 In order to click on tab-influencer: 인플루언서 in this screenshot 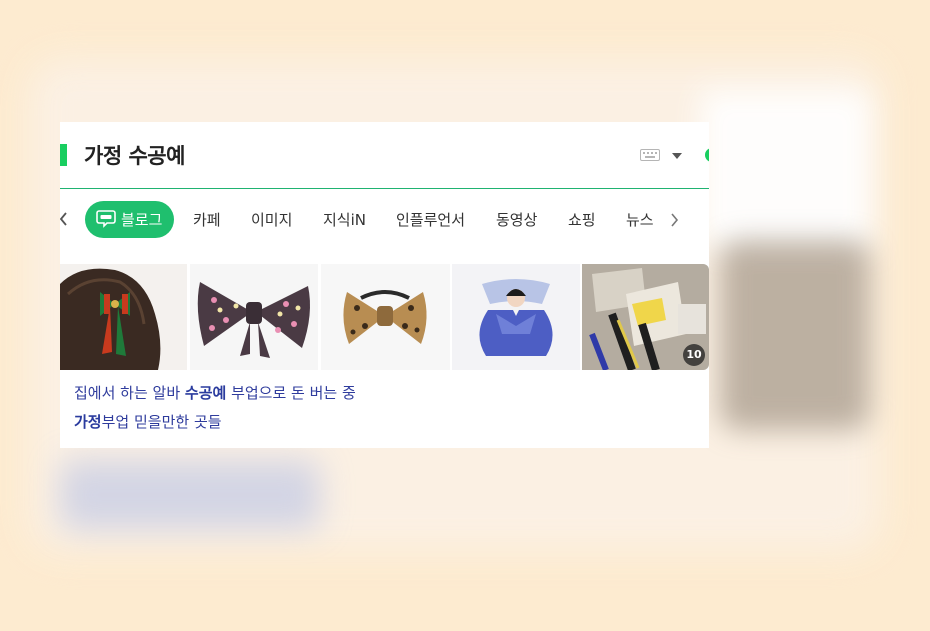, I will do `click(430, 219)`.